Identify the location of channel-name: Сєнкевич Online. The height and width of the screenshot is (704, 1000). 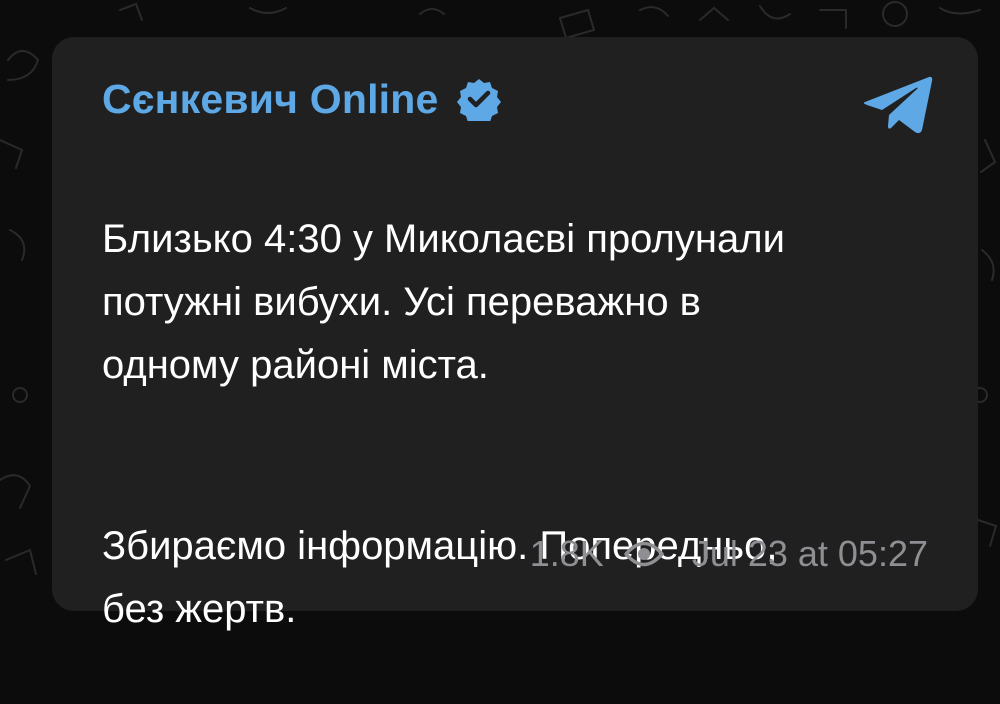
(270, 99).